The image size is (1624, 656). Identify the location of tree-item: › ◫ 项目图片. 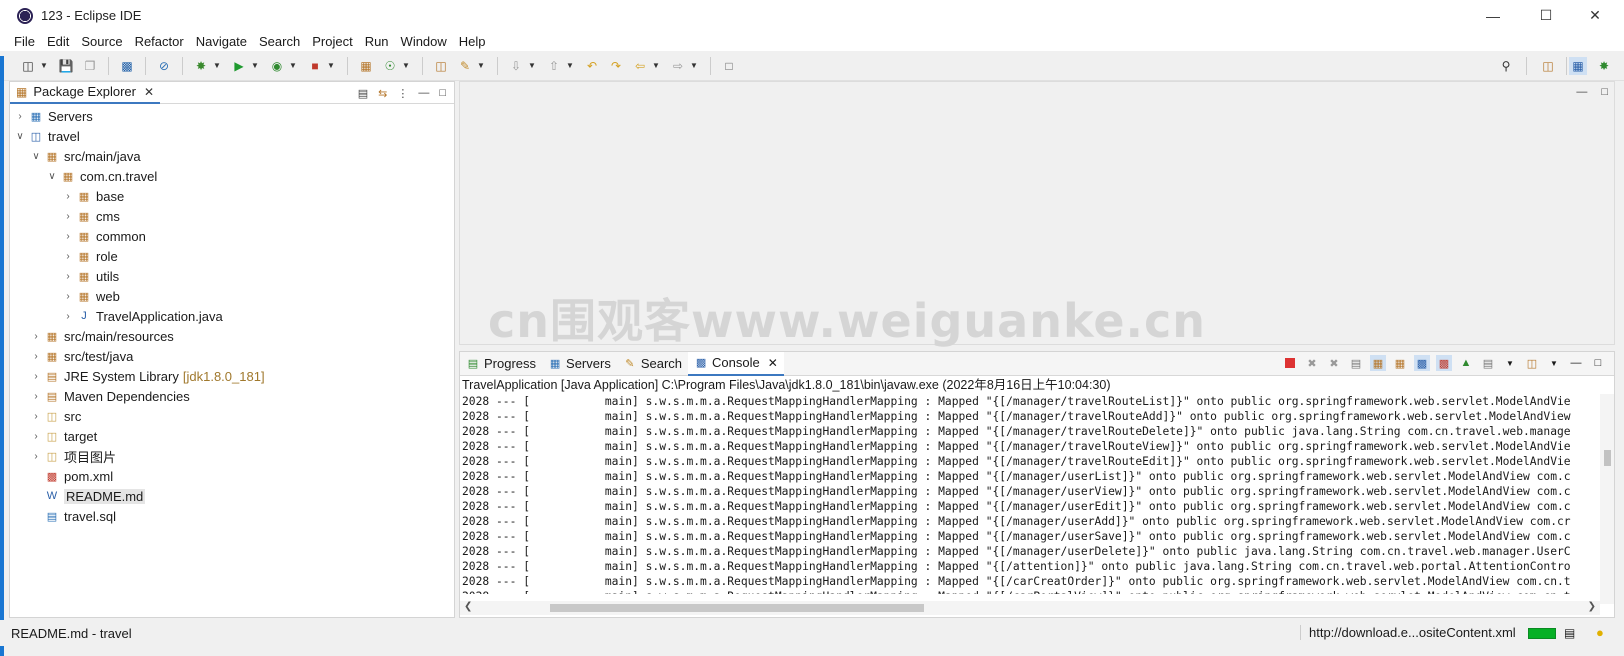
(232, 456).